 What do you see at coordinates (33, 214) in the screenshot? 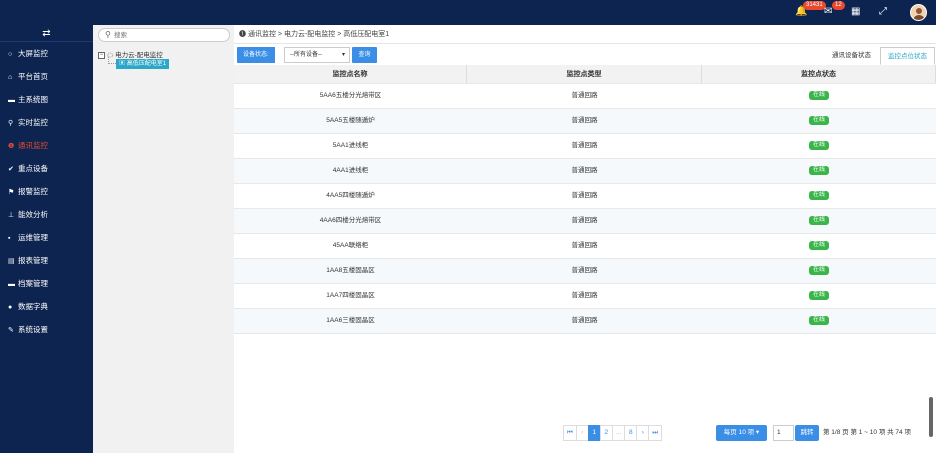
I see `sidebar-item-label: 能效分析` at bounding box center [33, 214].